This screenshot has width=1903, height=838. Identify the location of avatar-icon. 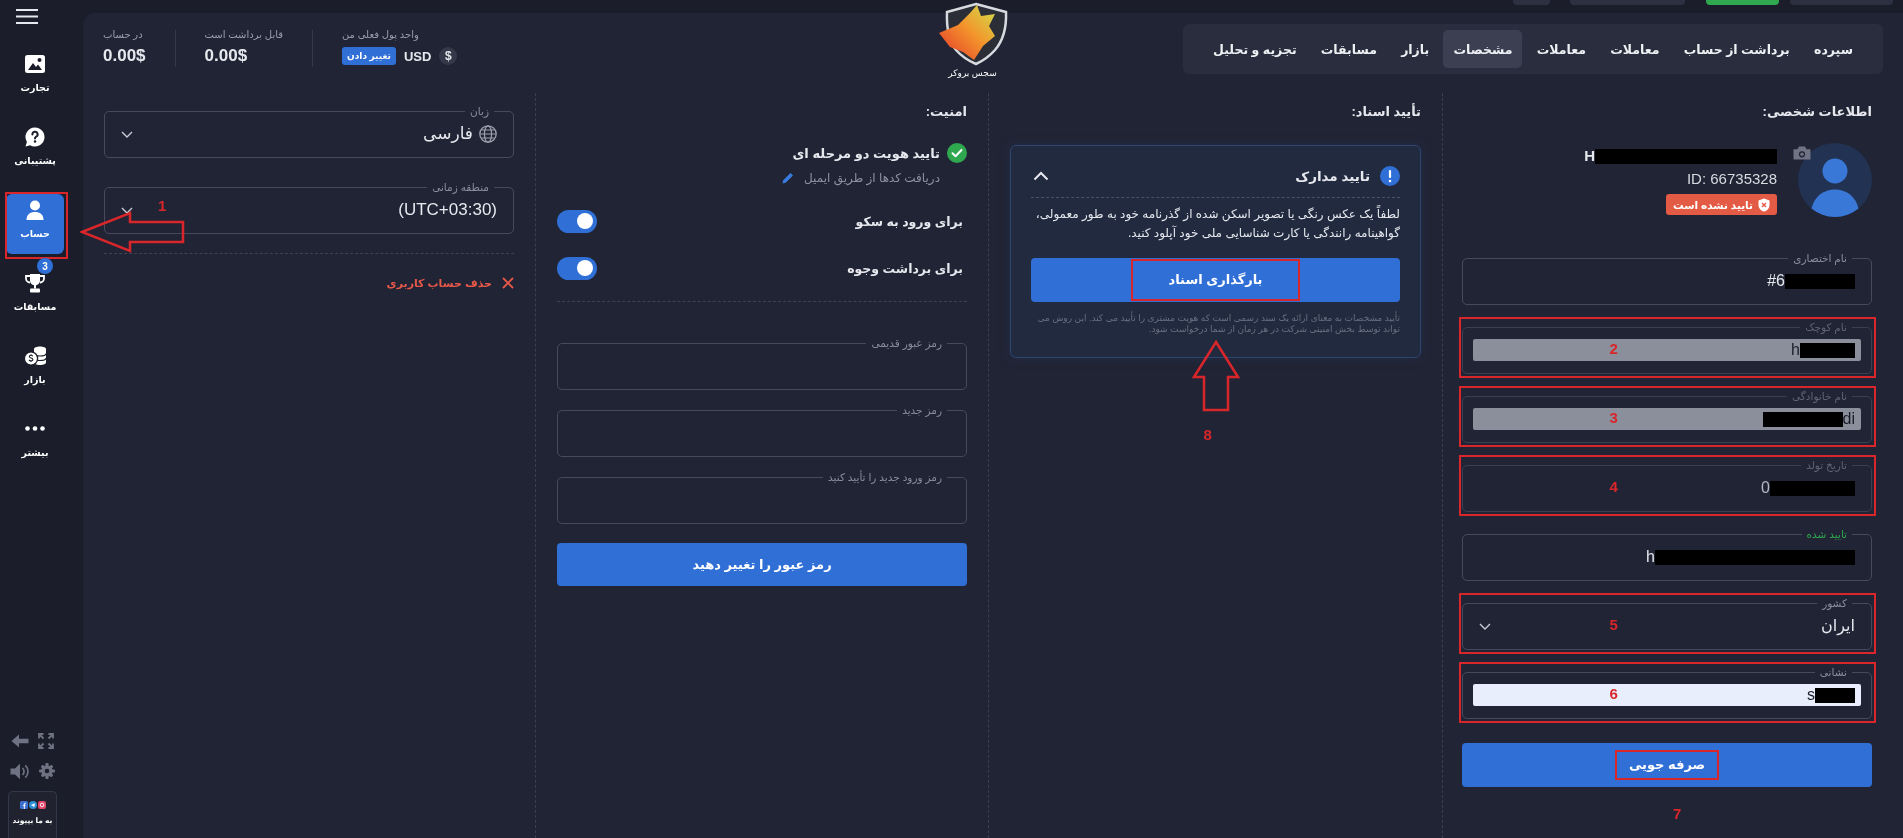
(1835, 180).